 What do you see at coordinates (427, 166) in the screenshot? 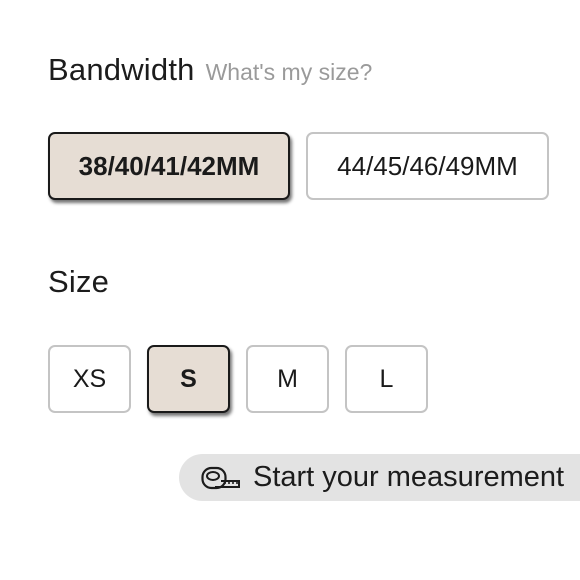
I see `bandwidth-option-44-49mm: 44/45/46/49MM` at bounding box center [427, 166].